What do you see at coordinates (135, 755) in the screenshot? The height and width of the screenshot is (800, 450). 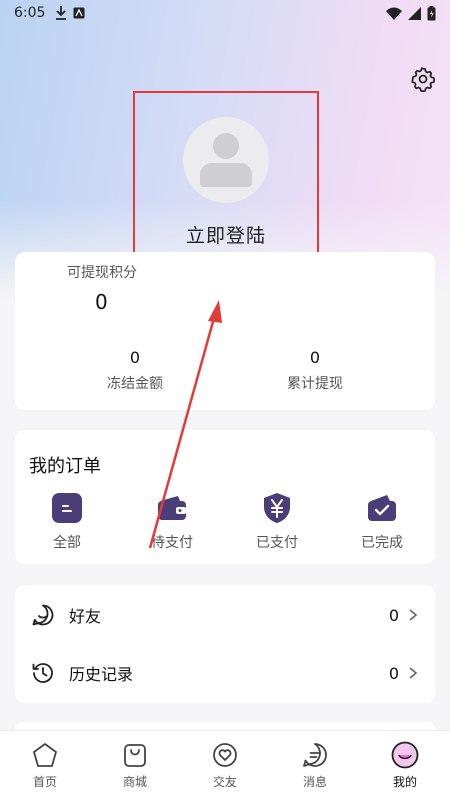 I see `shop-bag-icon` at bounding box center [135, 755].